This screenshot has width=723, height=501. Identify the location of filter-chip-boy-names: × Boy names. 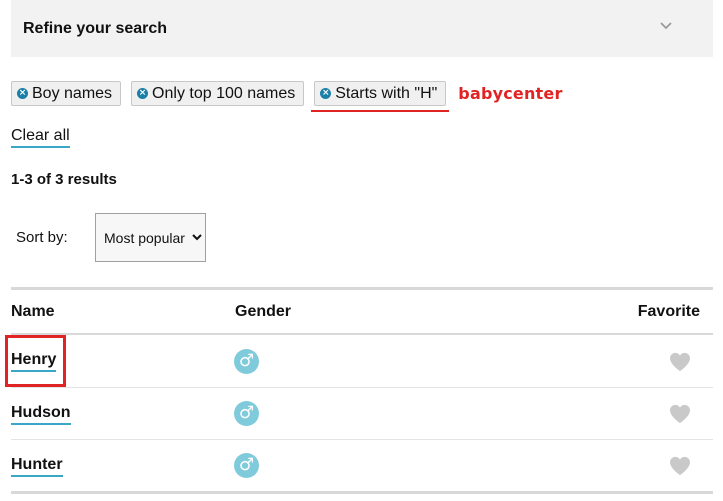
(66, 93).